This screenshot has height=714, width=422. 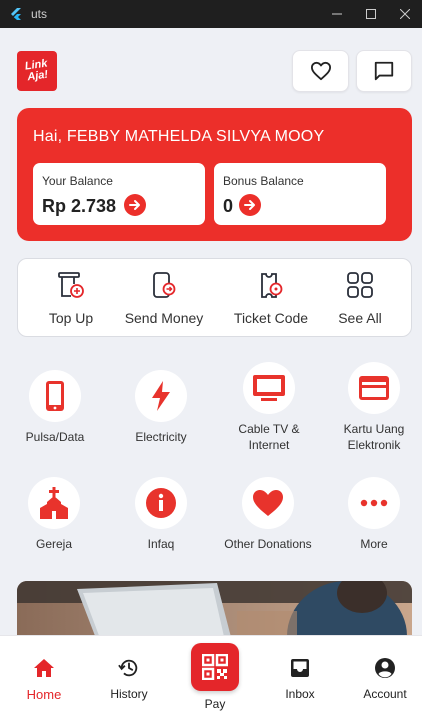 I want to click on nav-inbox: Inbox, so click(x=300, y=678).